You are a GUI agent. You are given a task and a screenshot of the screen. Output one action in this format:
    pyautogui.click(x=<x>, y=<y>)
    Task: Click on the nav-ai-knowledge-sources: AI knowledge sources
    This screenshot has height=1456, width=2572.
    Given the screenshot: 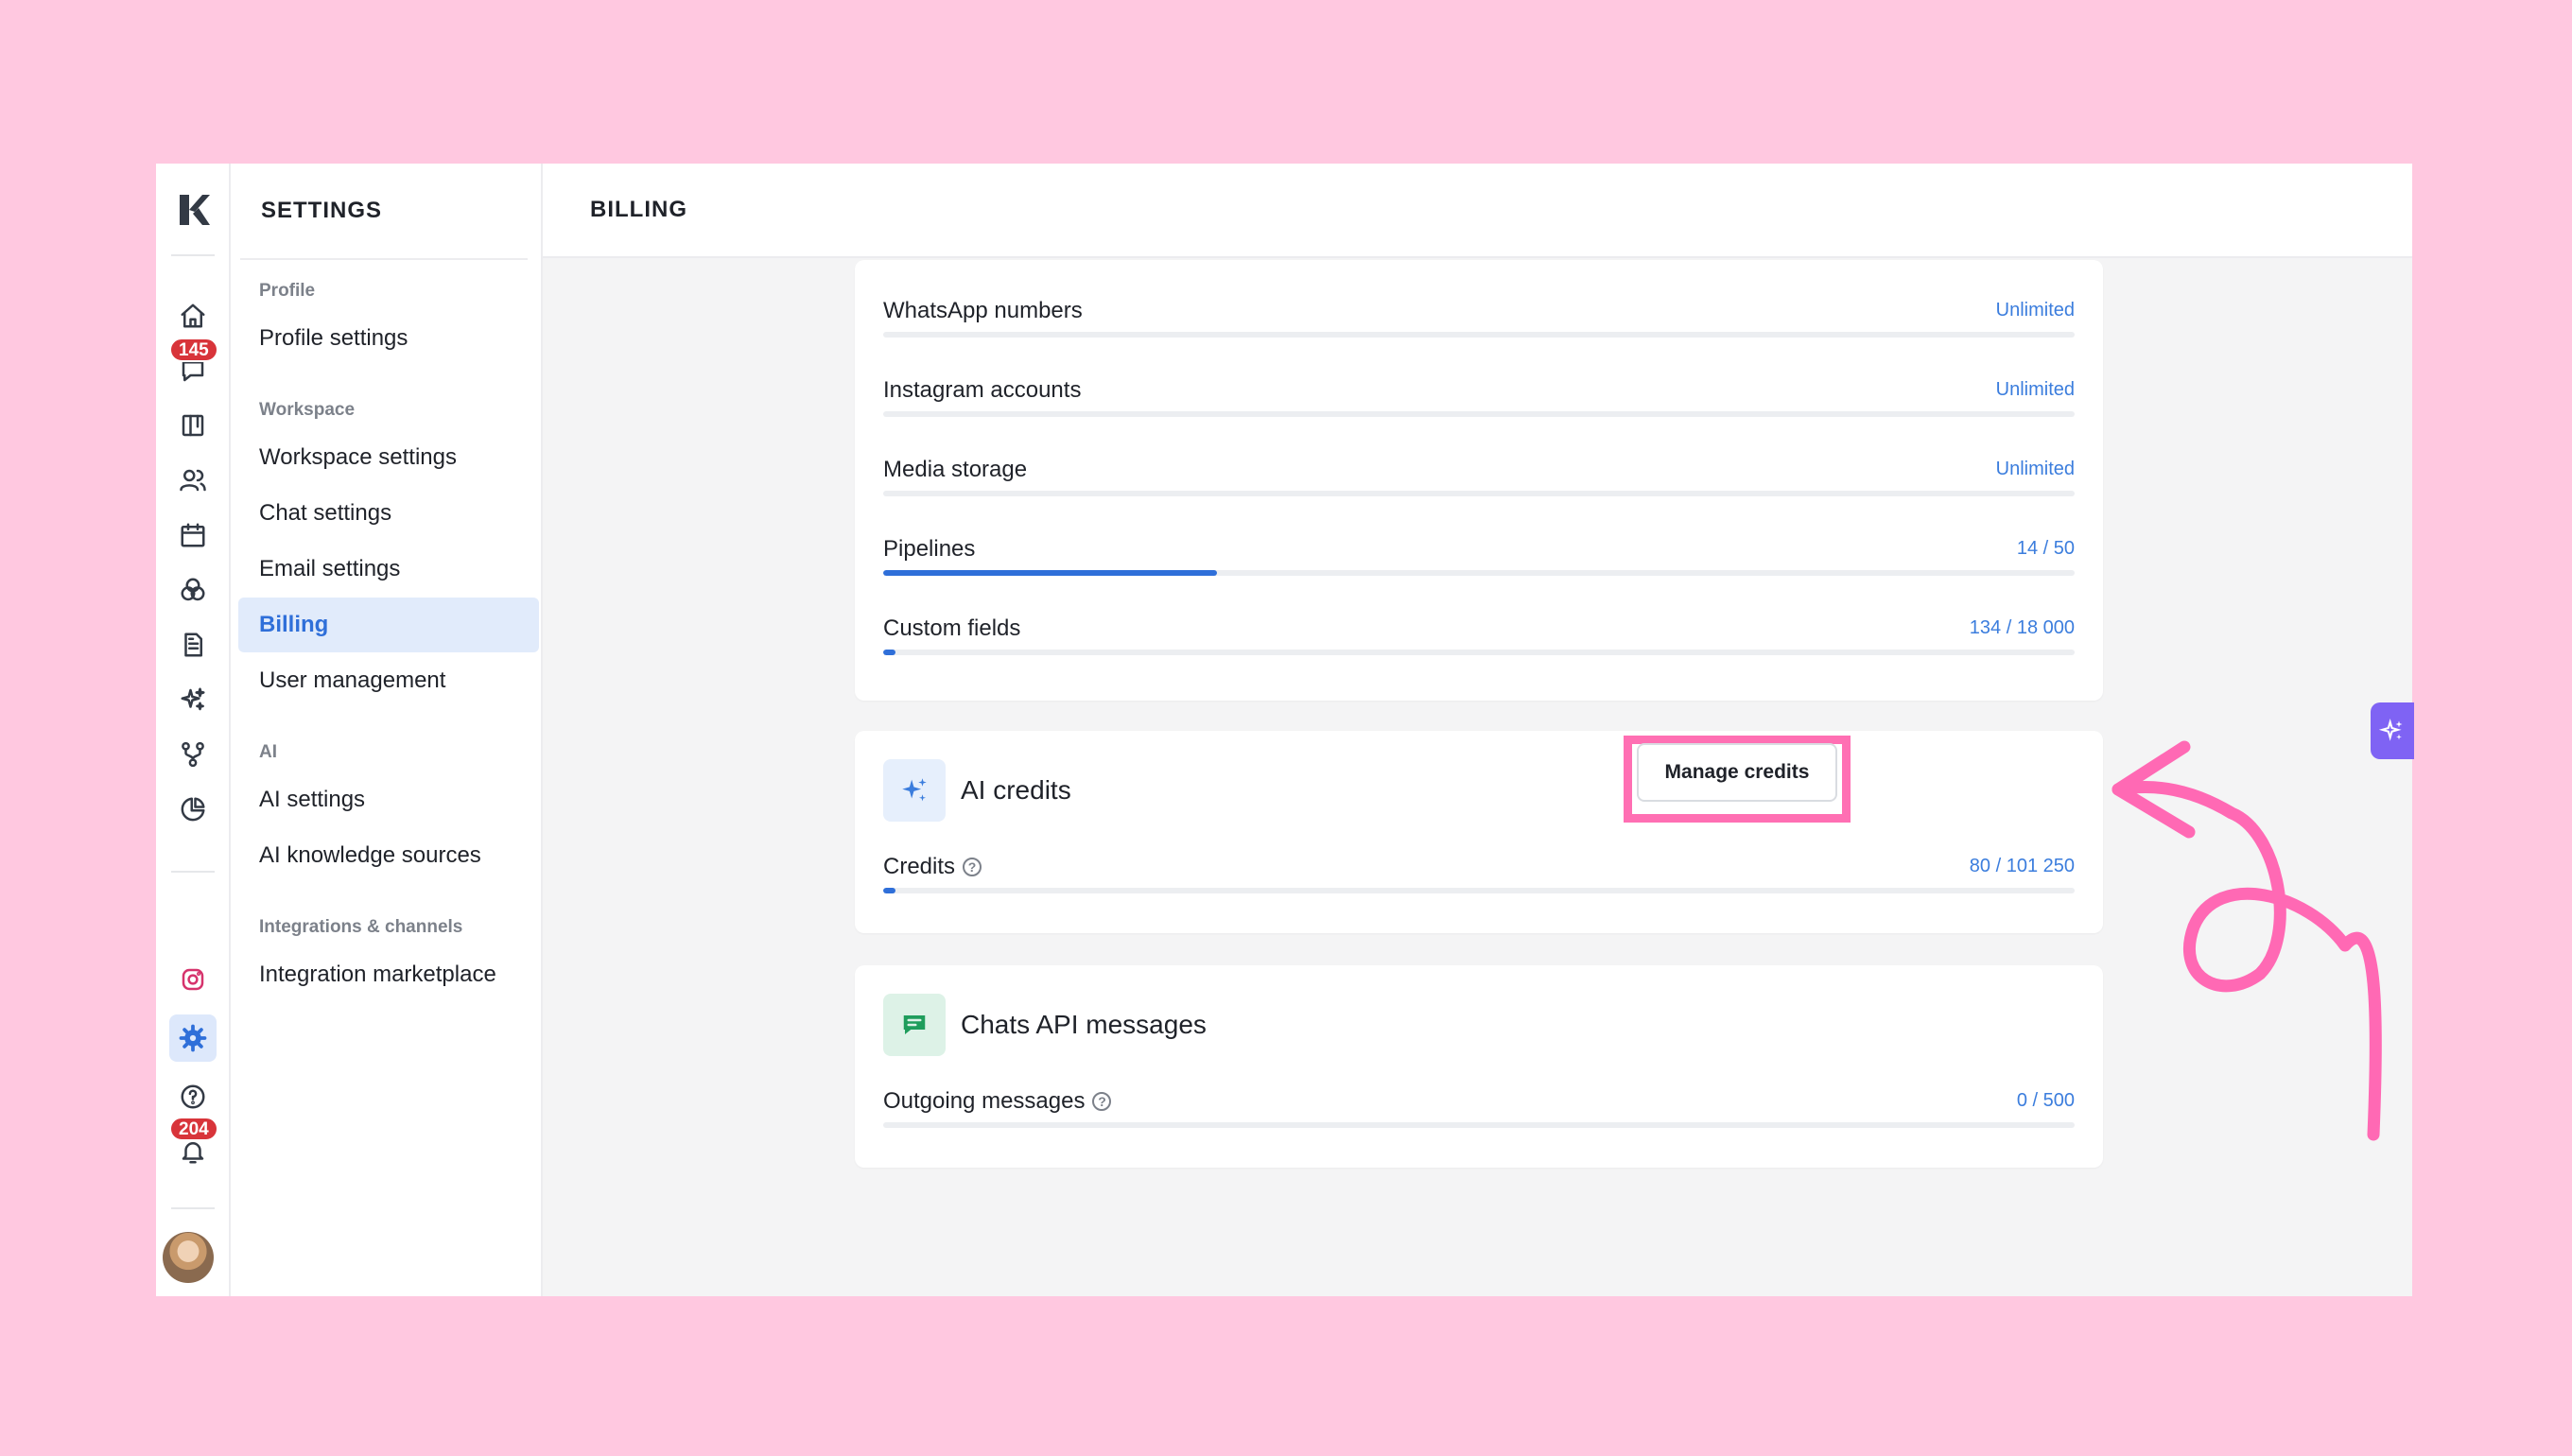 What is the action you would take?
    pyautogui.click(x=388, y=855)
    